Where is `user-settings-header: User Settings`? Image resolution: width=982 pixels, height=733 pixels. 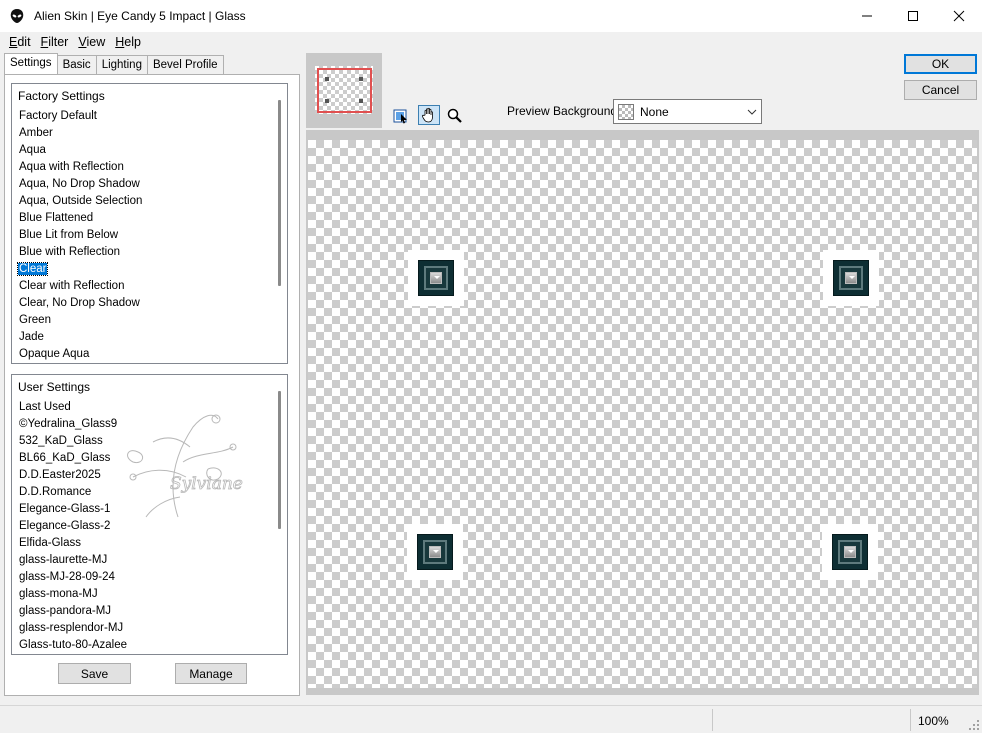 user-settings-header: User Settings is located at coordinates (54, 387).